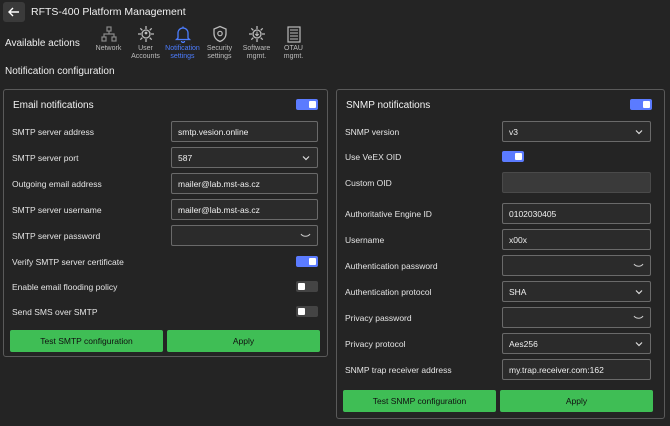 This screenshot has width=670, height=426. Describe the element at coordinates (576, 131) in the screenshot. I see `snmp-version-select: v3` at that location.